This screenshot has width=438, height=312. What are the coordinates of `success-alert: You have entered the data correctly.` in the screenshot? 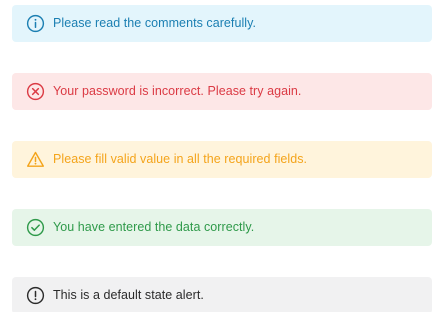 It's located at (222, 227).